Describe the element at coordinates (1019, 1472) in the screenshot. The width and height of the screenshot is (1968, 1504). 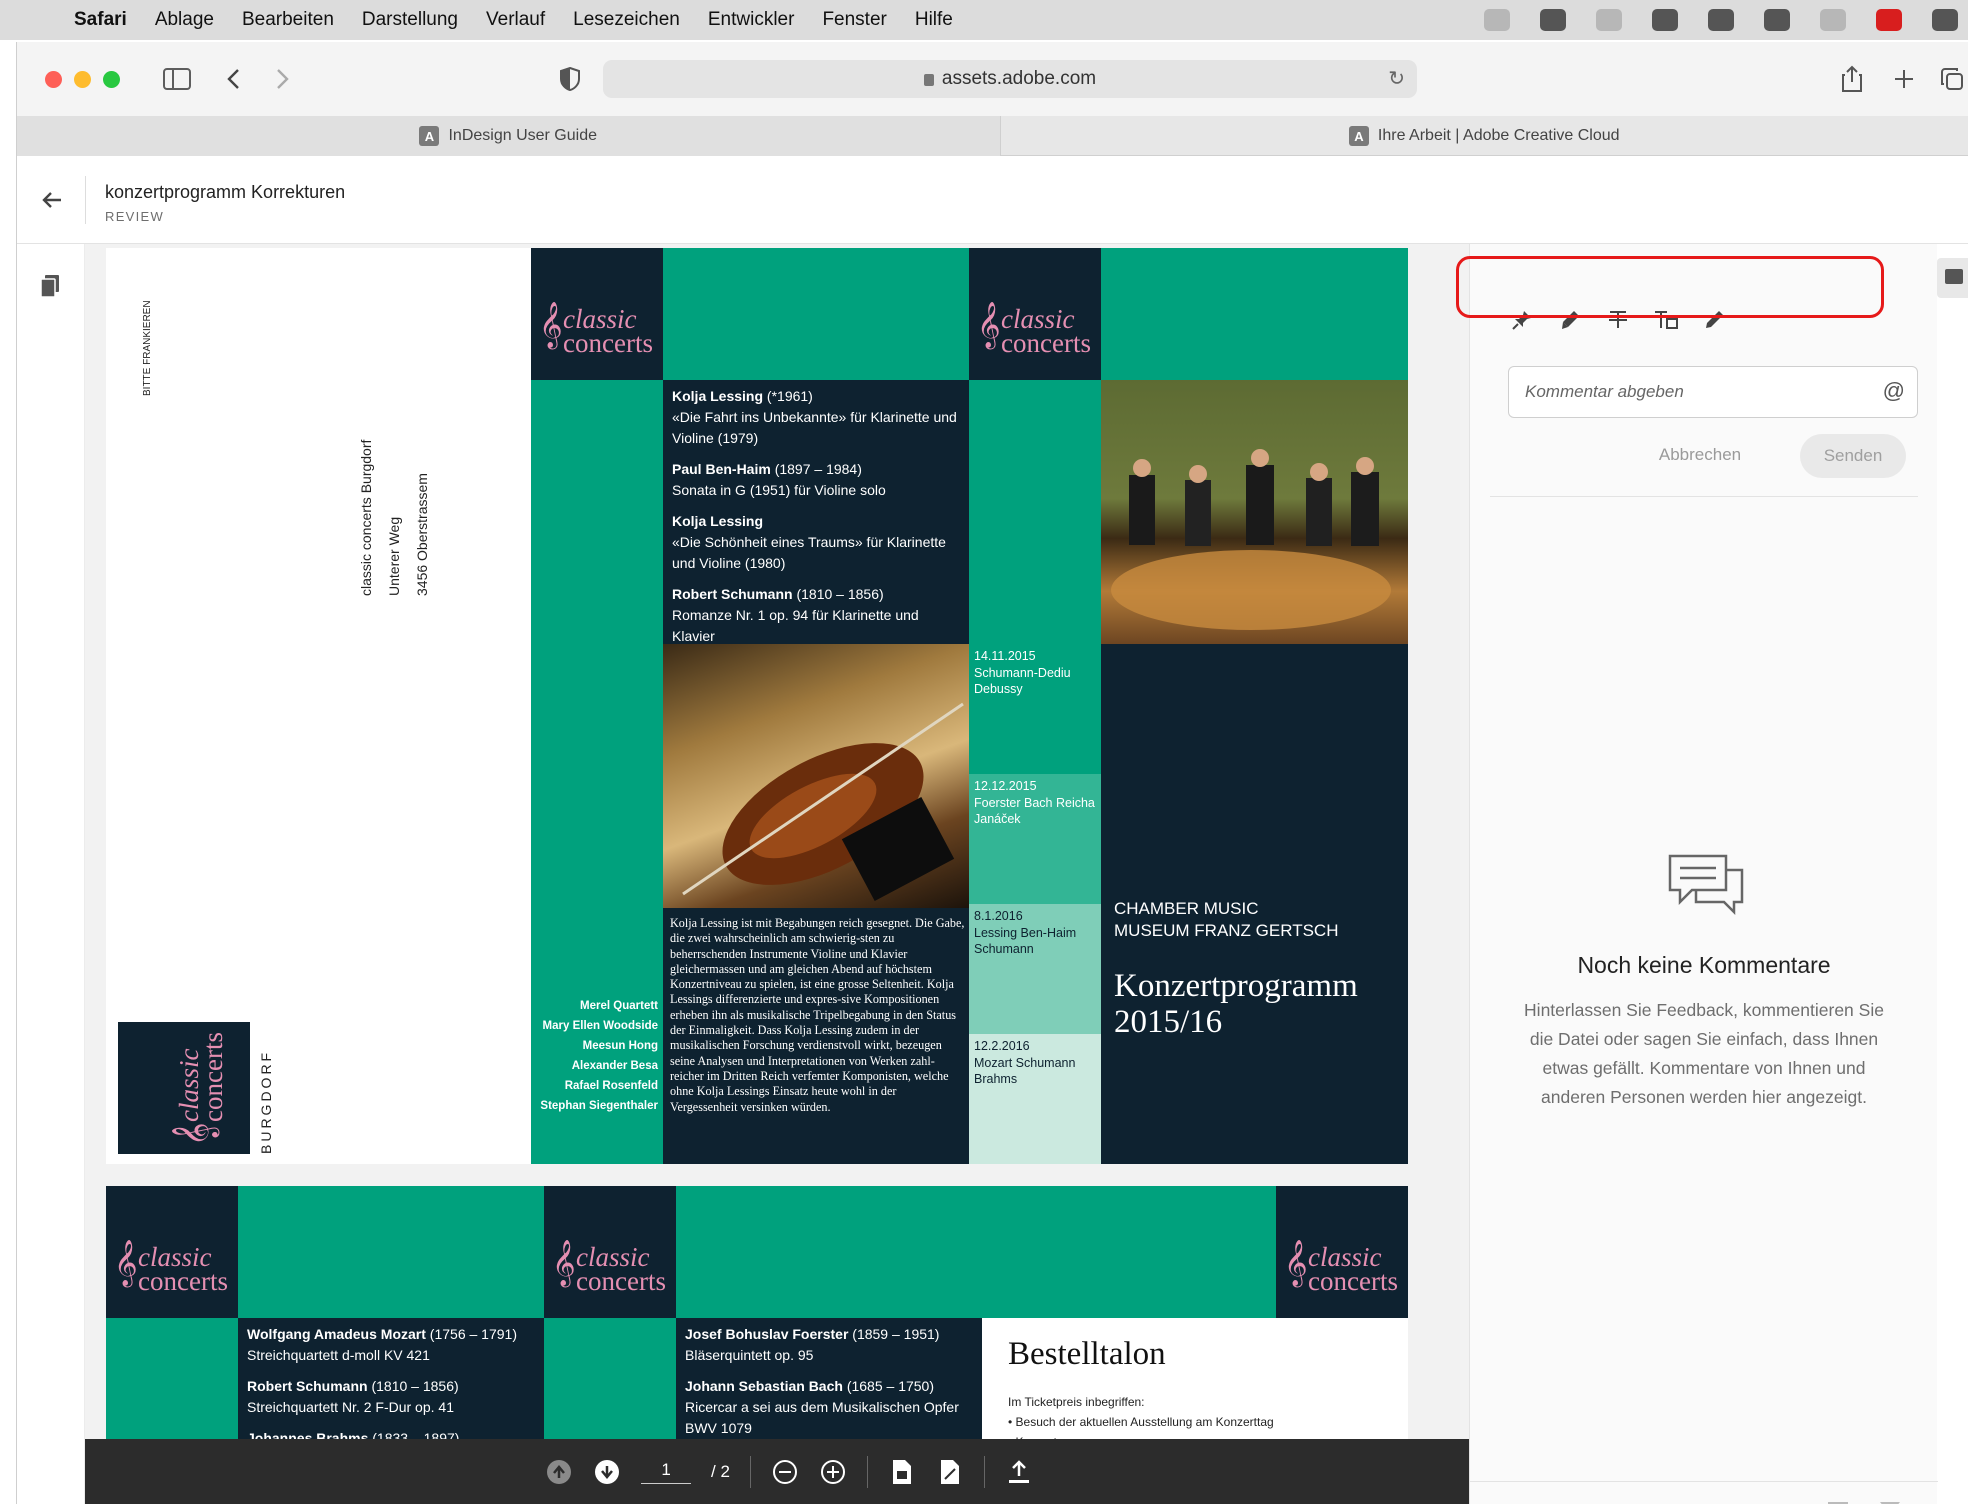
I see `upload-icon` at that location.